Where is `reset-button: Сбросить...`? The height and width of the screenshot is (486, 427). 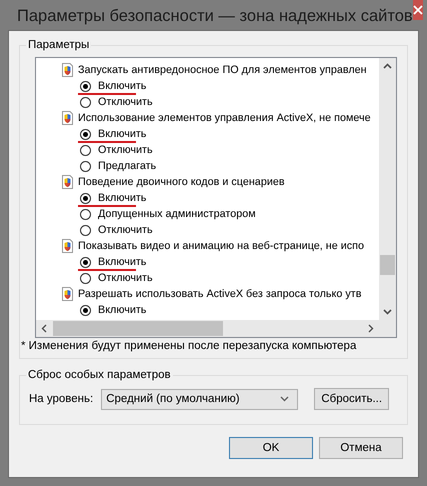 reset-button: Сбросить... is located at coordinates (352, 399).